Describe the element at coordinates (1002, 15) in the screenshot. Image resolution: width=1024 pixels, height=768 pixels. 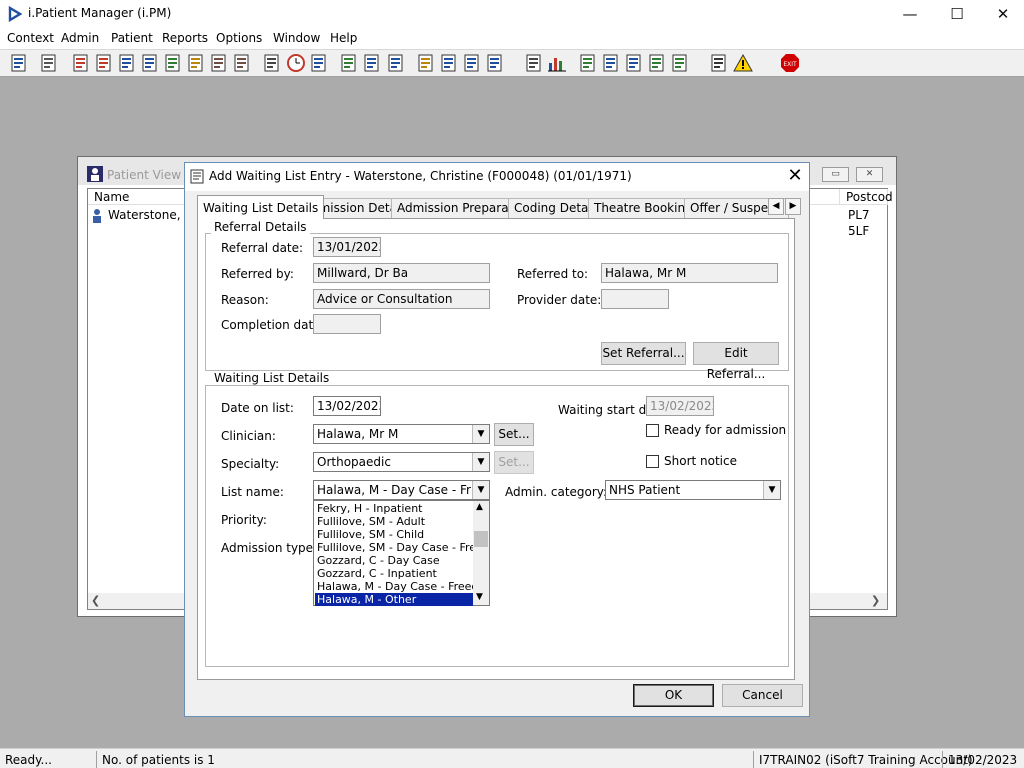
I see `close-window-button: ✕` at that location.